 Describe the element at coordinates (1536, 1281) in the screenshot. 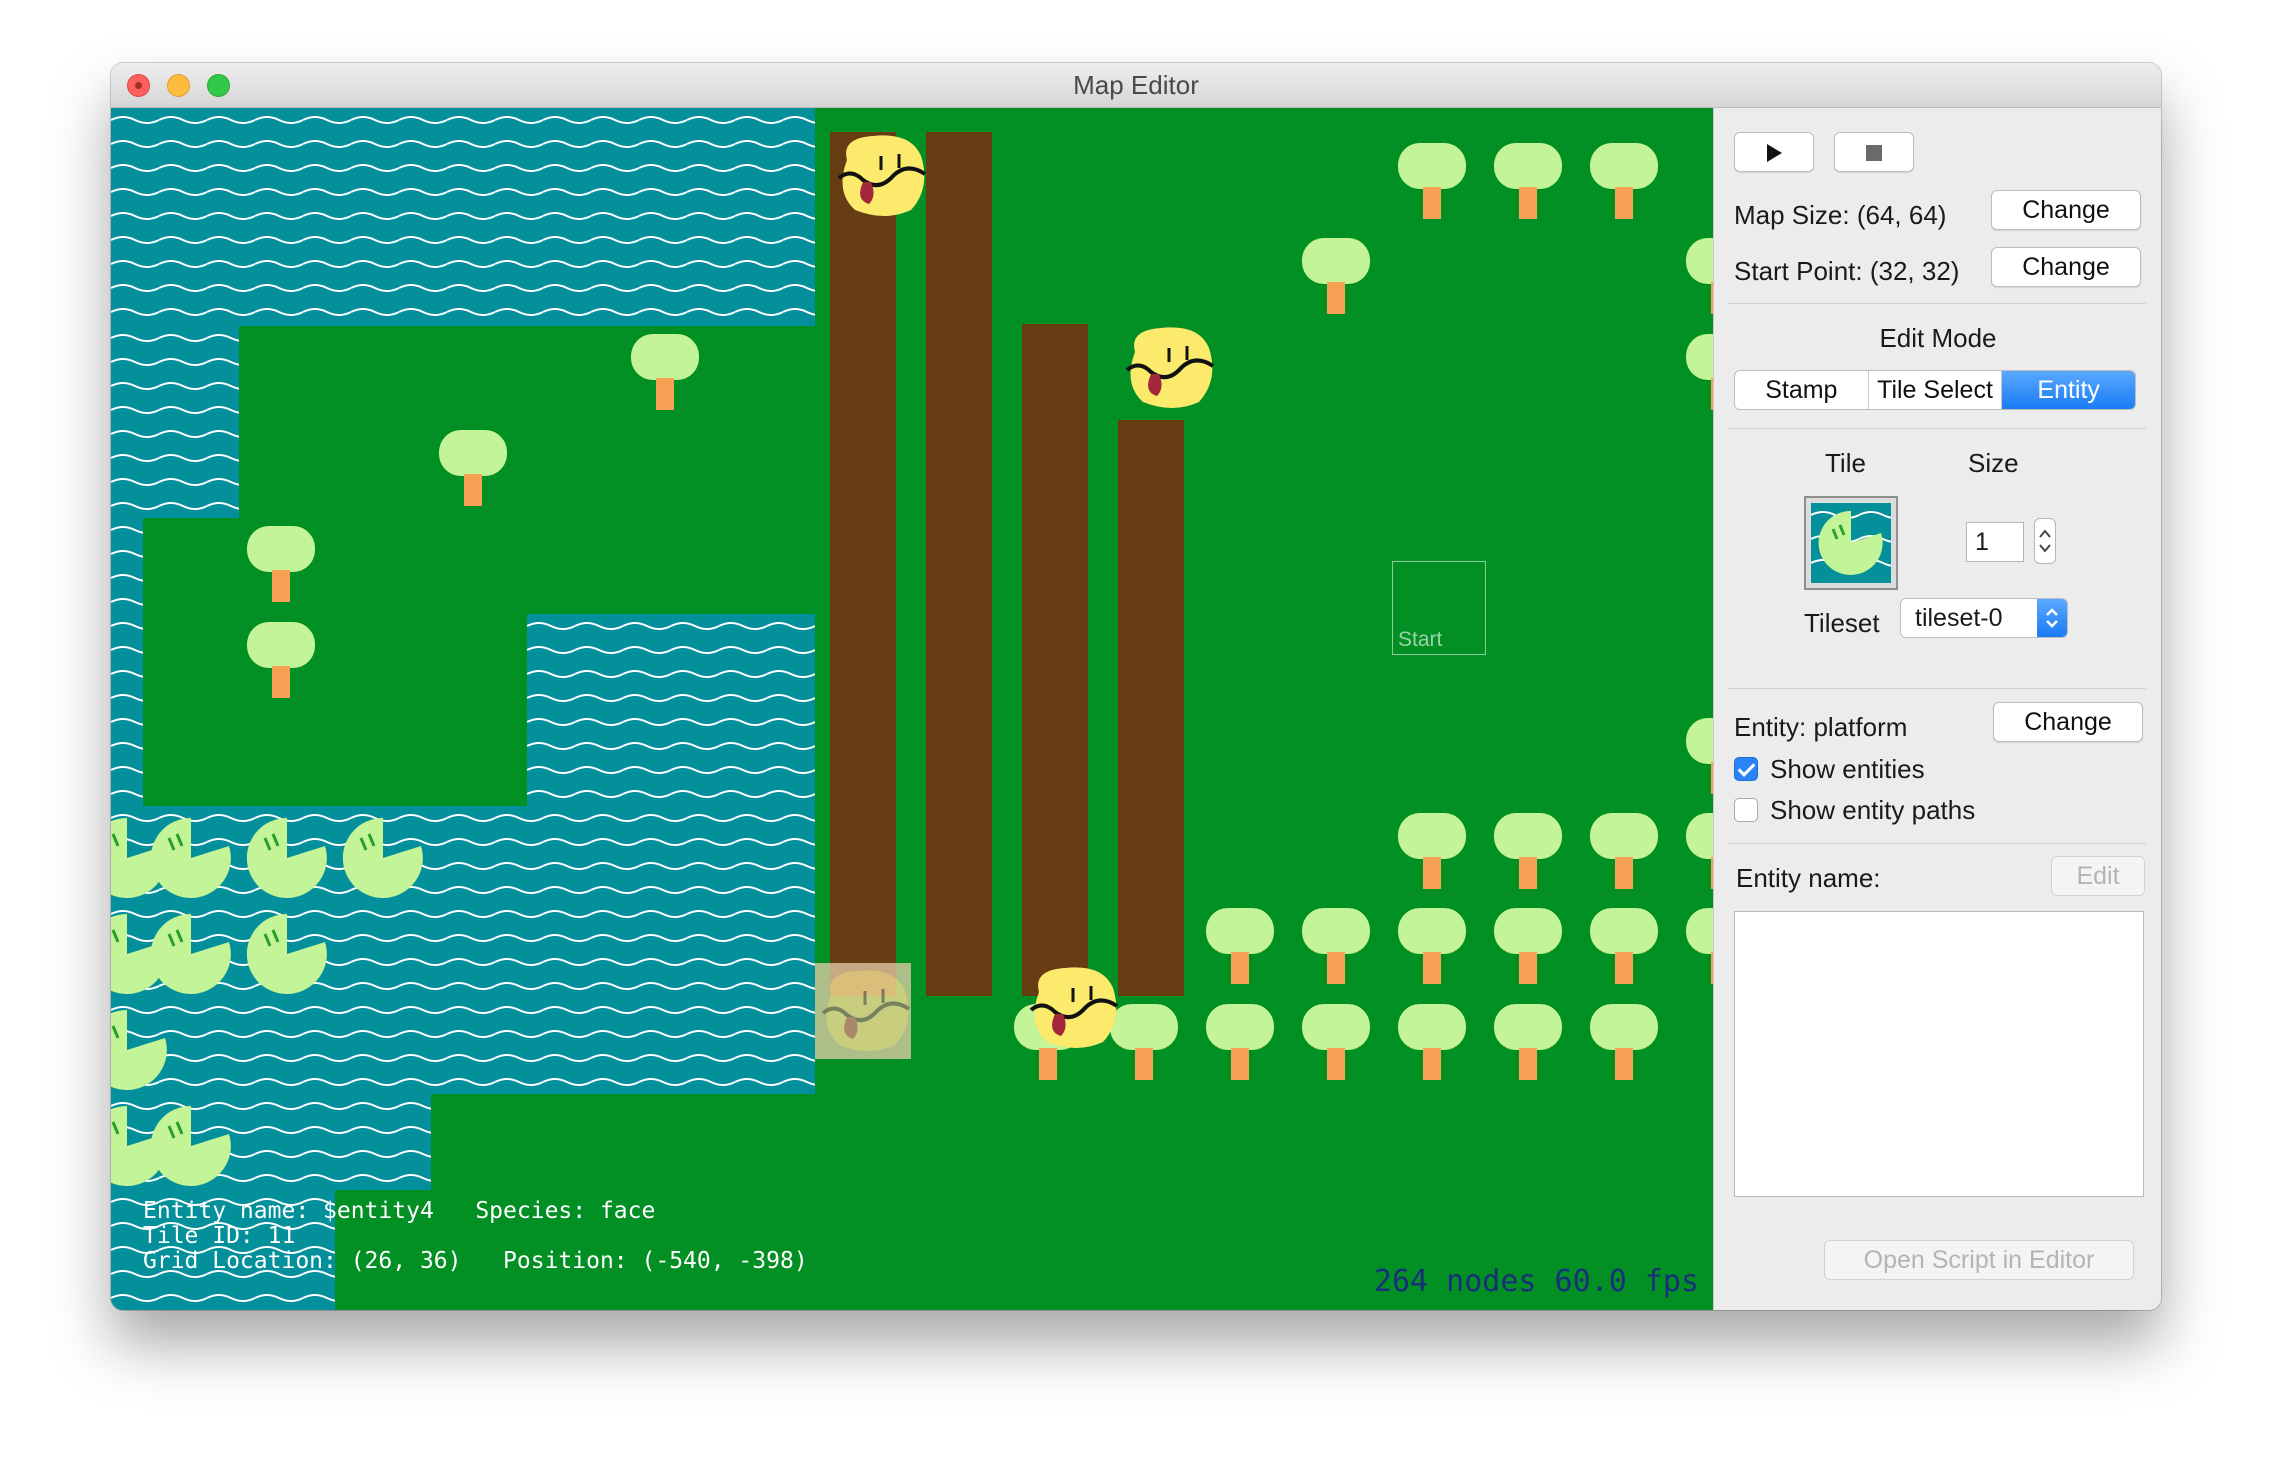

I see `hud-stats: 264 nodes 60.0 fps` at that location.